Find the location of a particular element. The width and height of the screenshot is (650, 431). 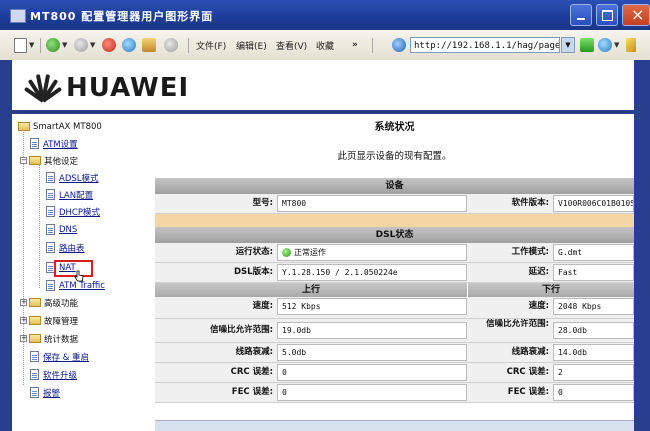

menu-favorites: 收藏 is located at coordinates (325, 45).